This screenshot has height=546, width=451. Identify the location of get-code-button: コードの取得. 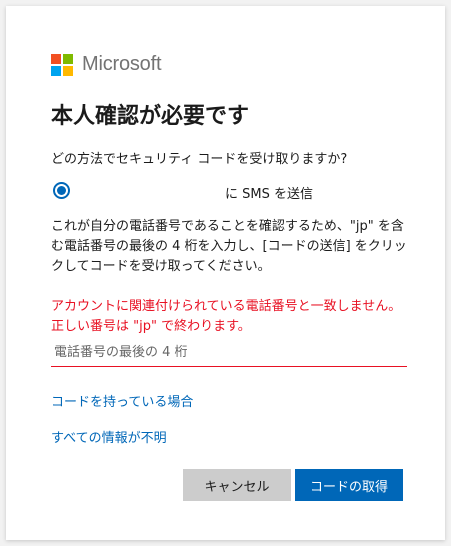
(349, 485).